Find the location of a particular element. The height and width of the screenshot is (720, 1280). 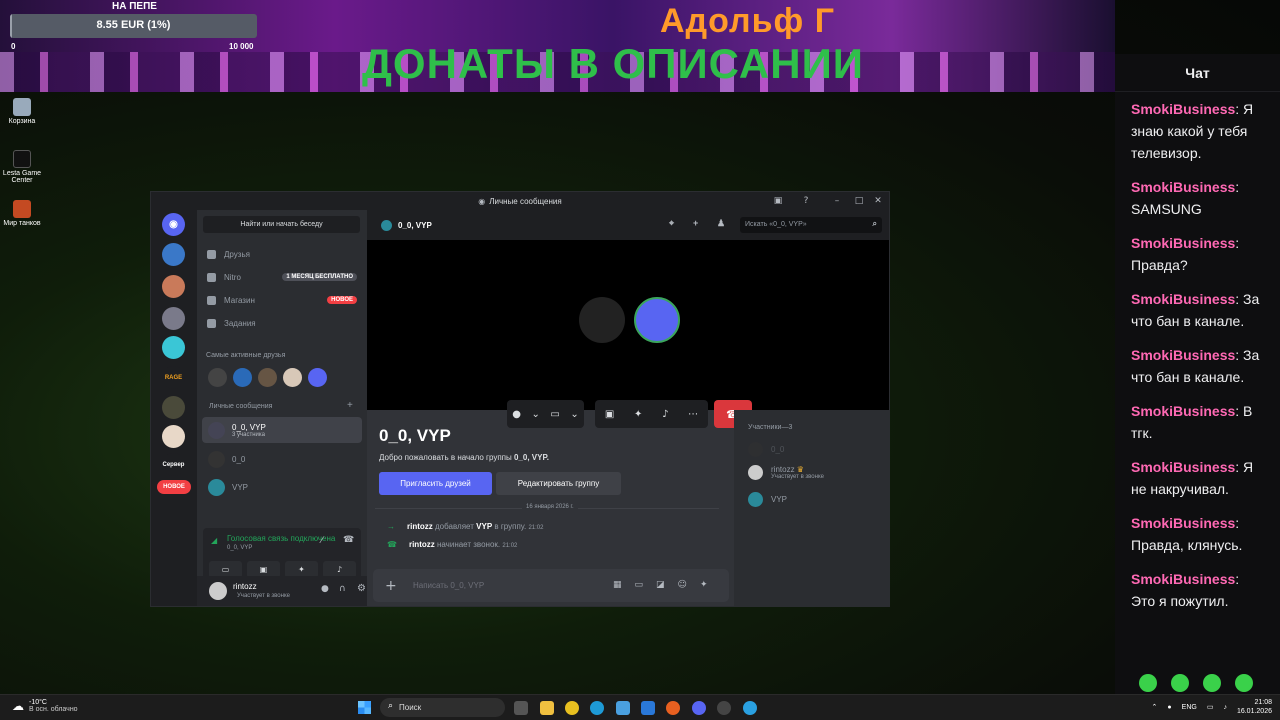

network-icon: ▭ is located at coordinates (1210, 707).